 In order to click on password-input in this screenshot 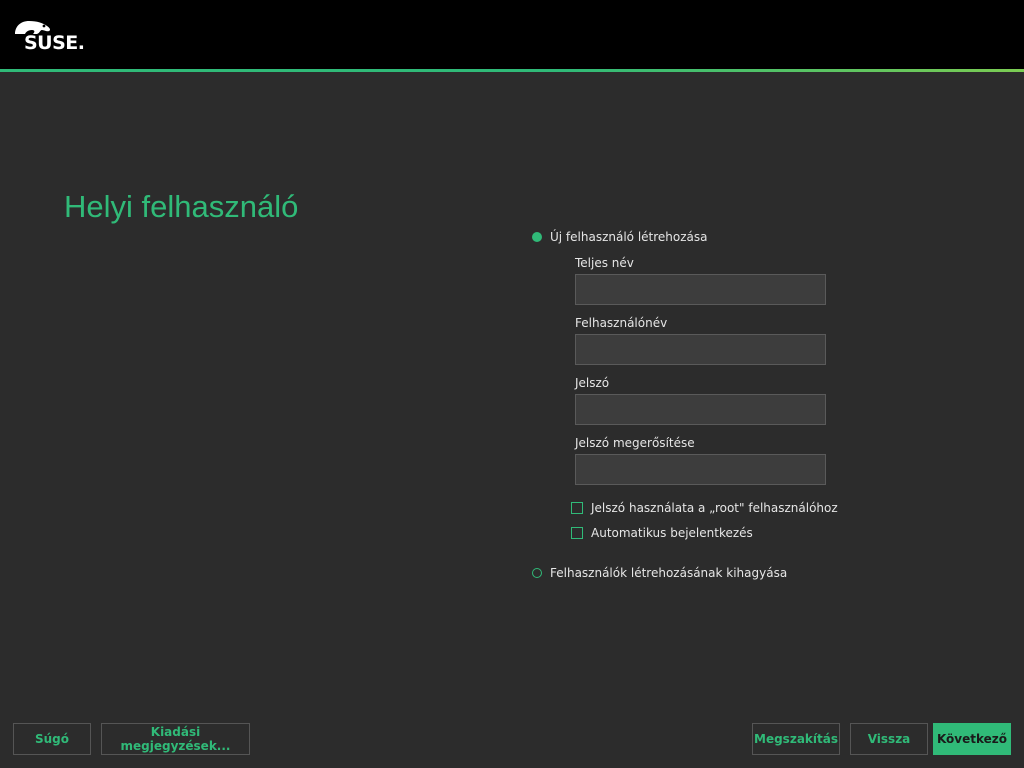, I will do `click(700, 409)`.